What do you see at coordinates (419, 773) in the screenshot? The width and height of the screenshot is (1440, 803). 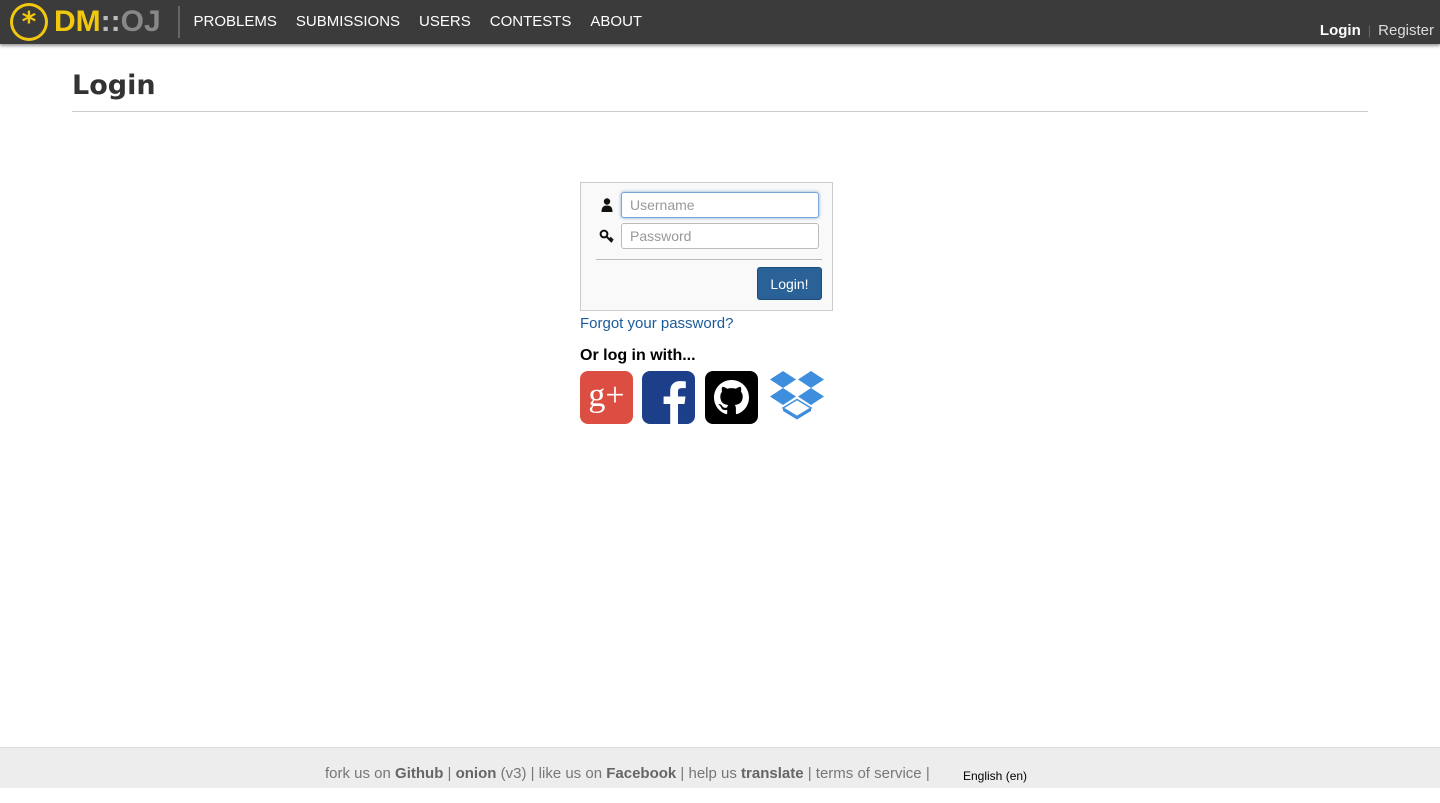 I see `footer-github-link: Github` at bounding box center [419, 773].